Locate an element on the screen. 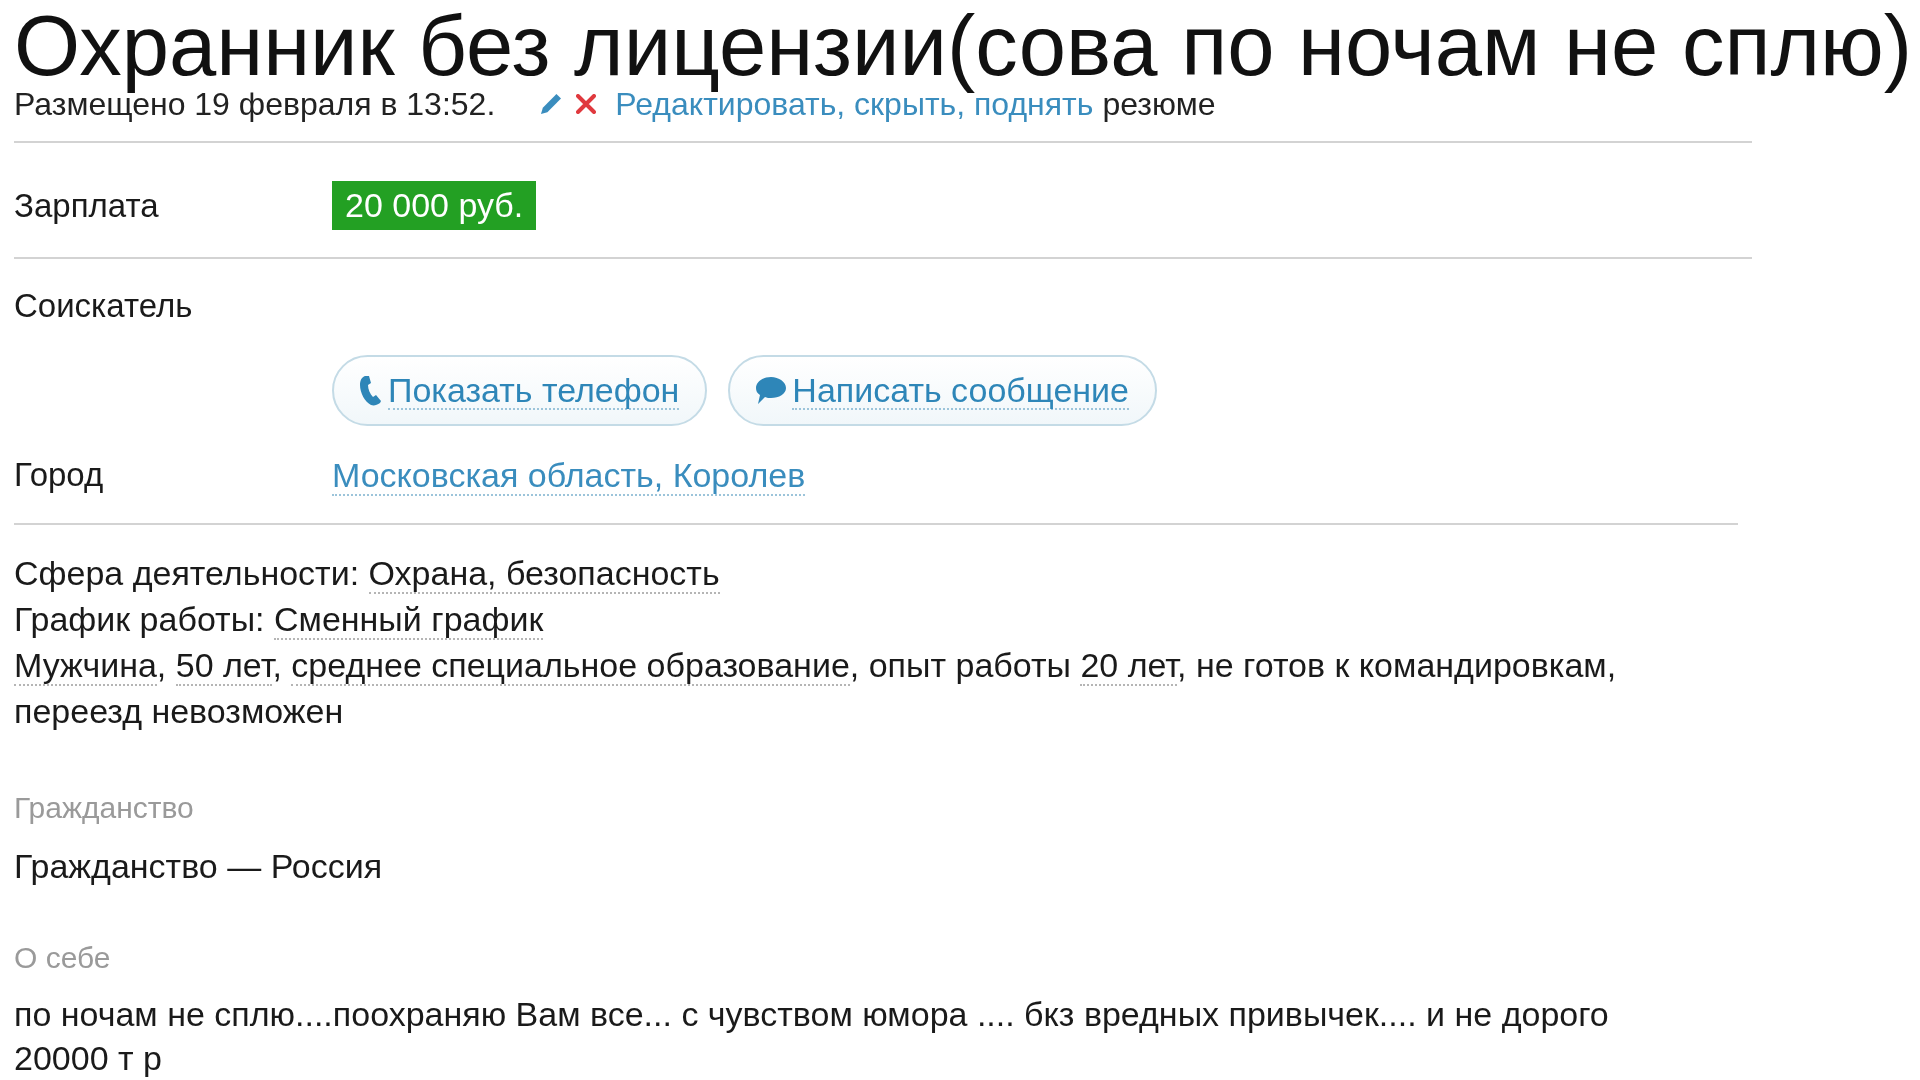 This screenshot has height=1080, width=1920. summary-line: График работы: Сменный график is located at coordinates (279, 620).